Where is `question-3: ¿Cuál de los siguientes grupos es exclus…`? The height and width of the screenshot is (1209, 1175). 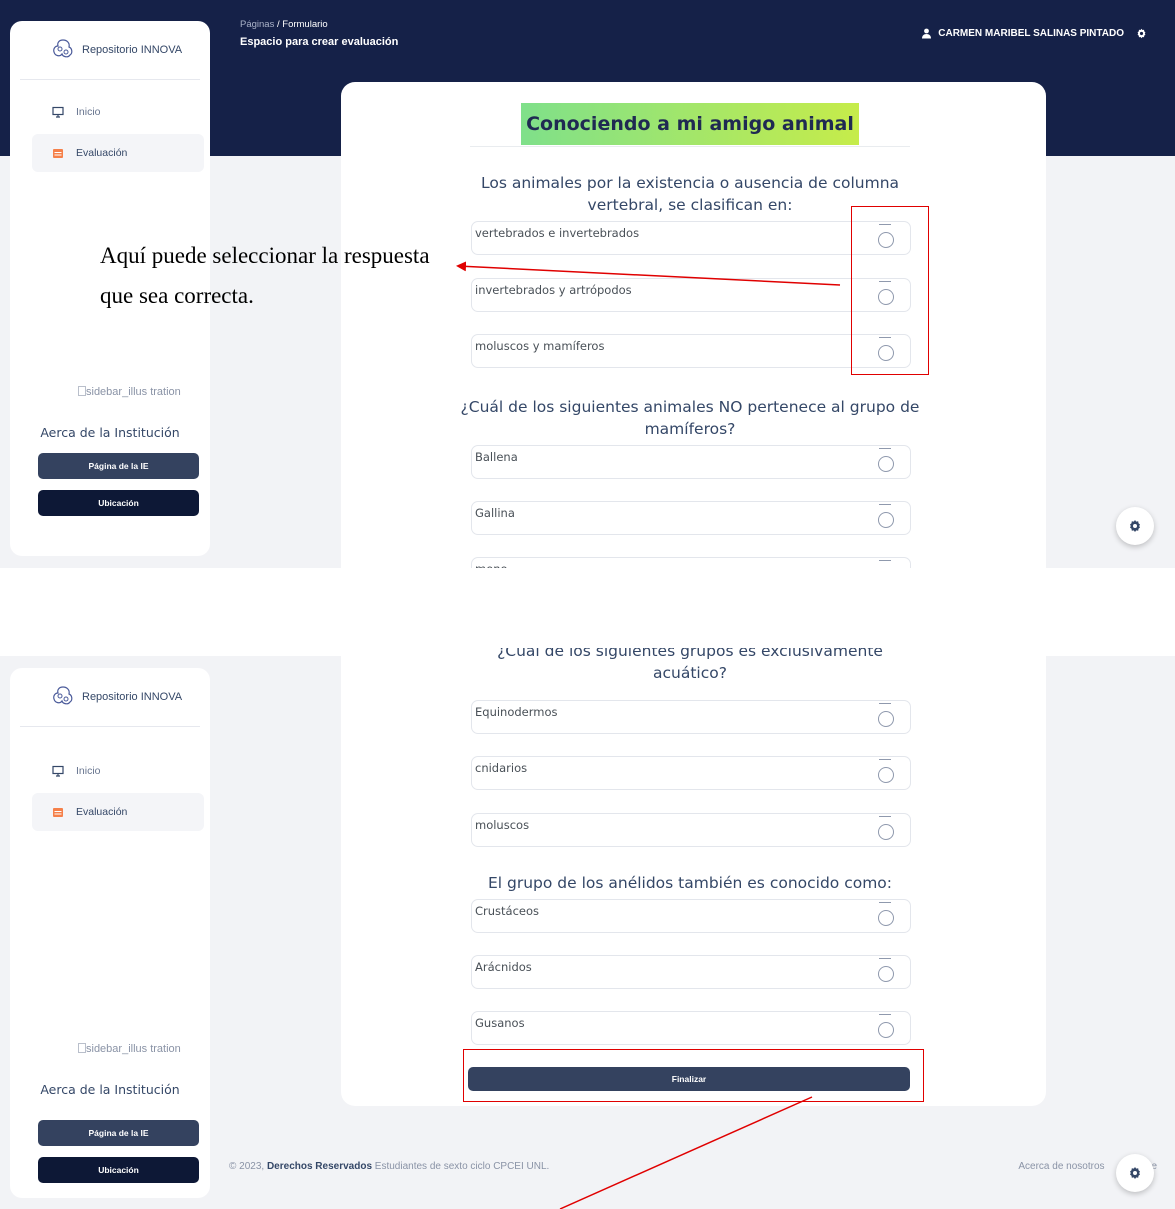 question-3: ¿Cuál de los siguientes grupos es exclus… is located at coordinates (690, 665).